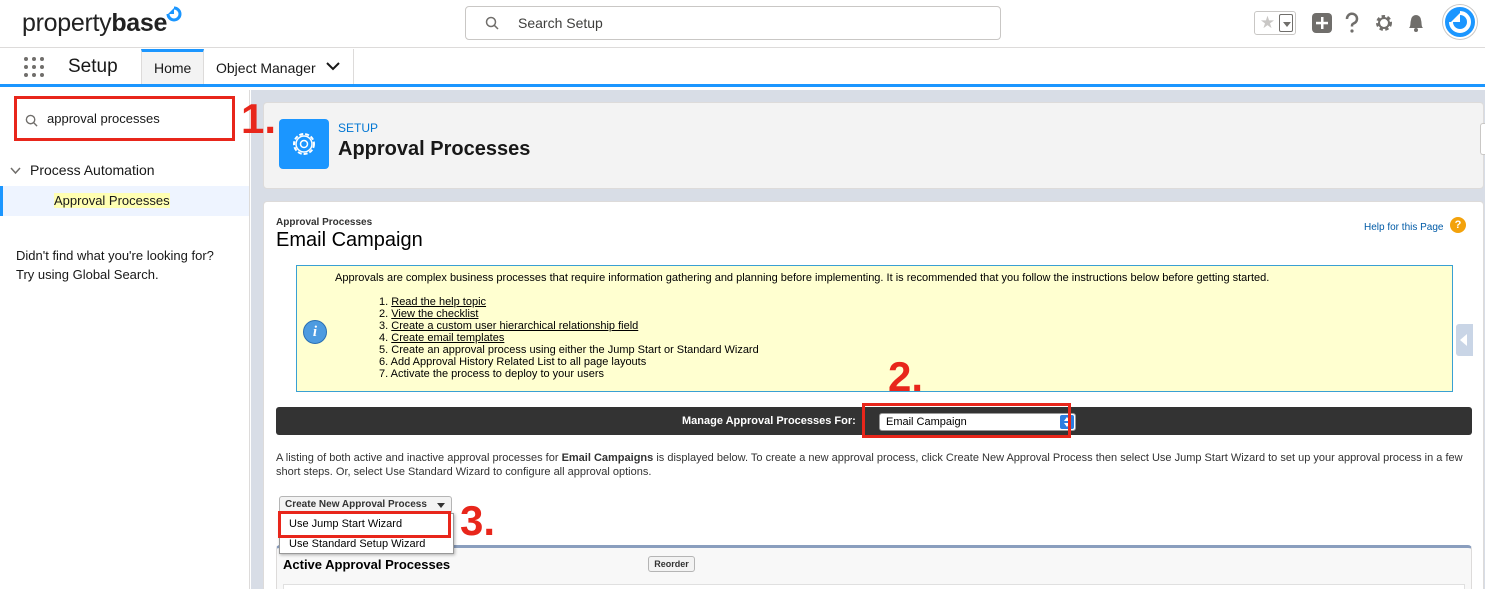  Describe the element at coordinates (139, 23) in the screenshot. I see `logo-text-bold: base` at that location.